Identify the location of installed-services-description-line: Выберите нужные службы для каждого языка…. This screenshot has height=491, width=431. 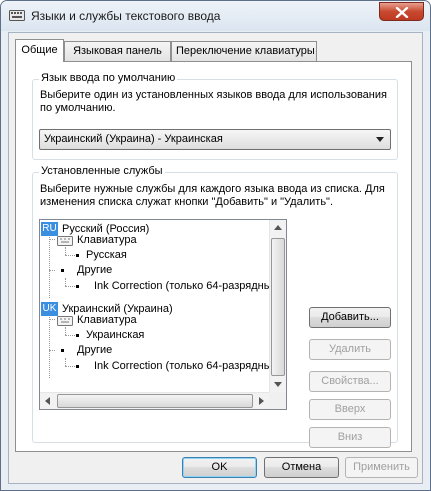
(212, 189).